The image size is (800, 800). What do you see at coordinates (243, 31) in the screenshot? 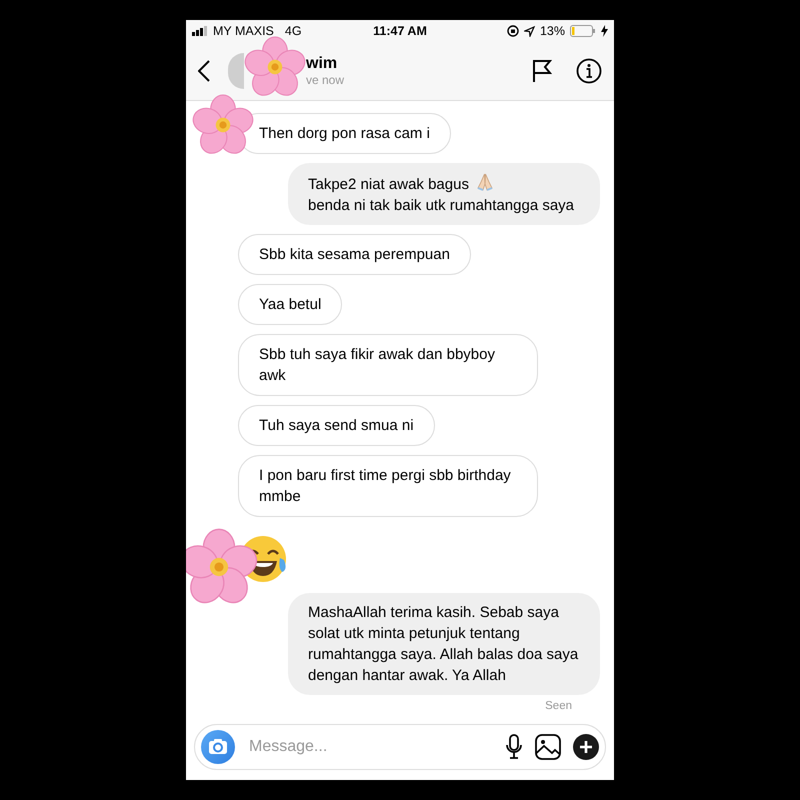
I see `carrier-name: MY MAXIS` at bounding box center [243, 31].